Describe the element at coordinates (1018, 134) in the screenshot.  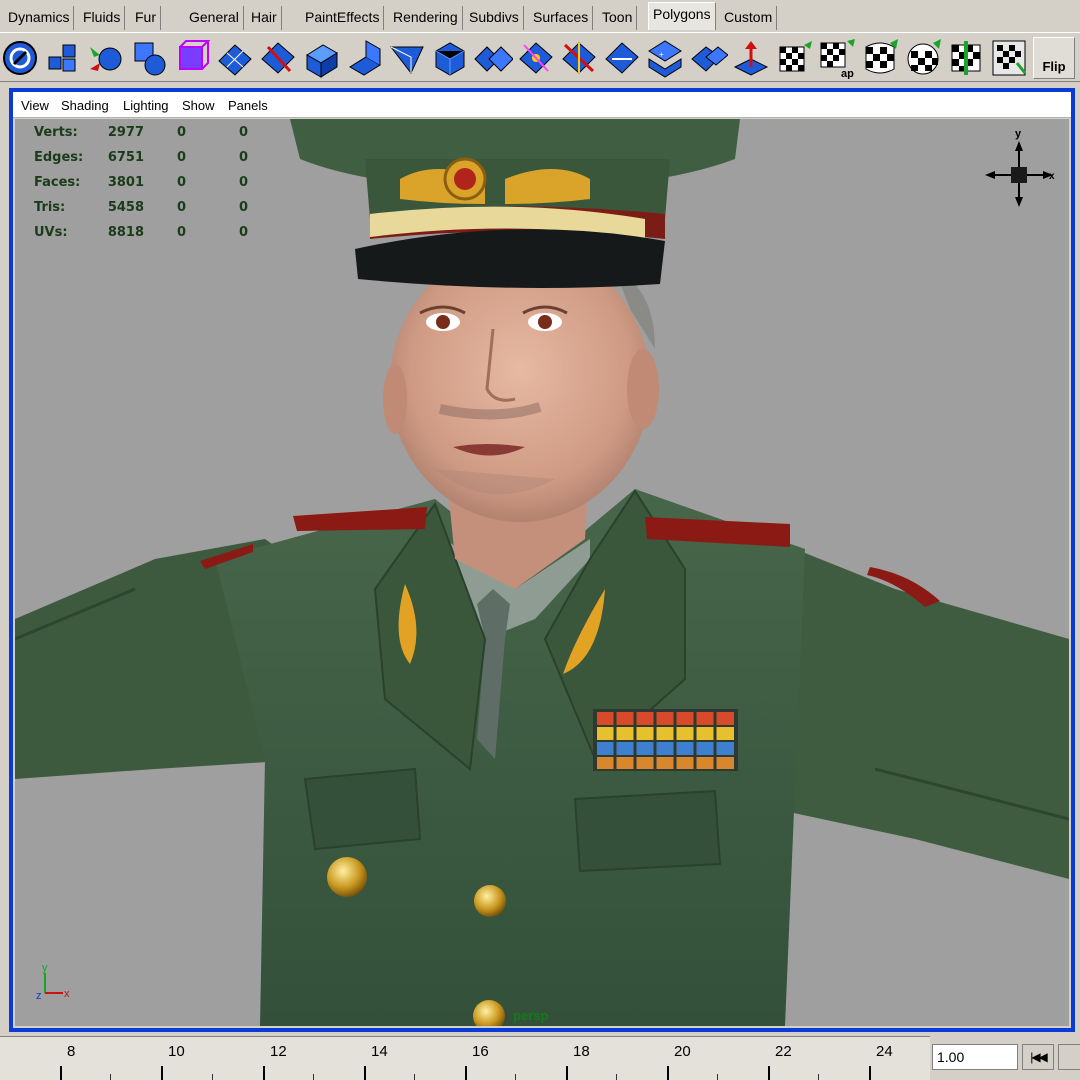
I see `compass-y-label: y` at that location.